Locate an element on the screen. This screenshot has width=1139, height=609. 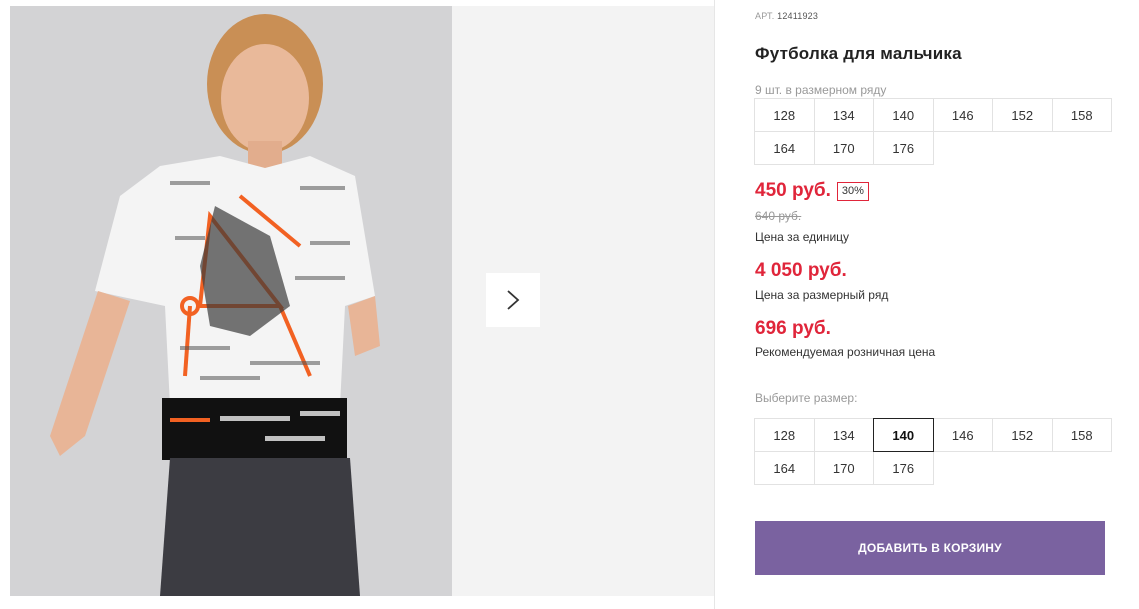
rrp-price: 696 руб. is located at coordinates (793, 328).